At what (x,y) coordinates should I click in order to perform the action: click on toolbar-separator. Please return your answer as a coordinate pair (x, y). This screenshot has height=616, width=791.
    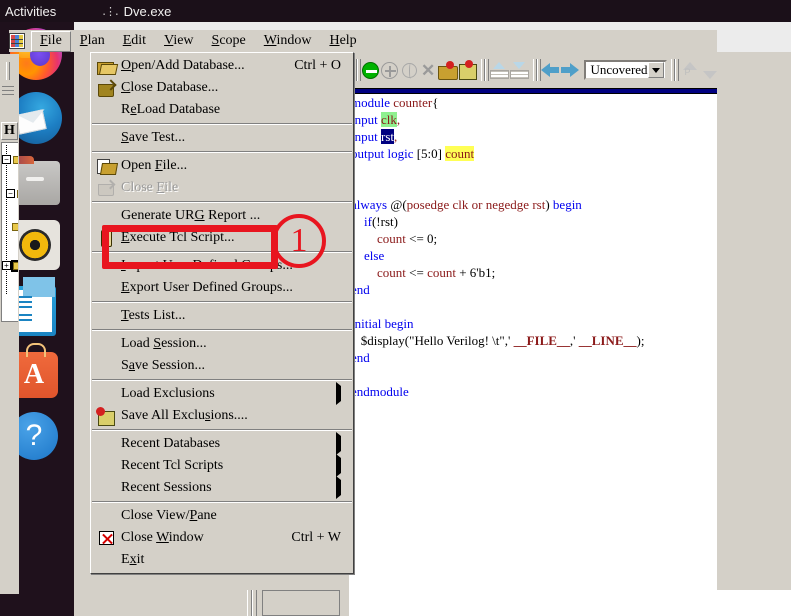
    Looking at the image, I should click on (675, 70).